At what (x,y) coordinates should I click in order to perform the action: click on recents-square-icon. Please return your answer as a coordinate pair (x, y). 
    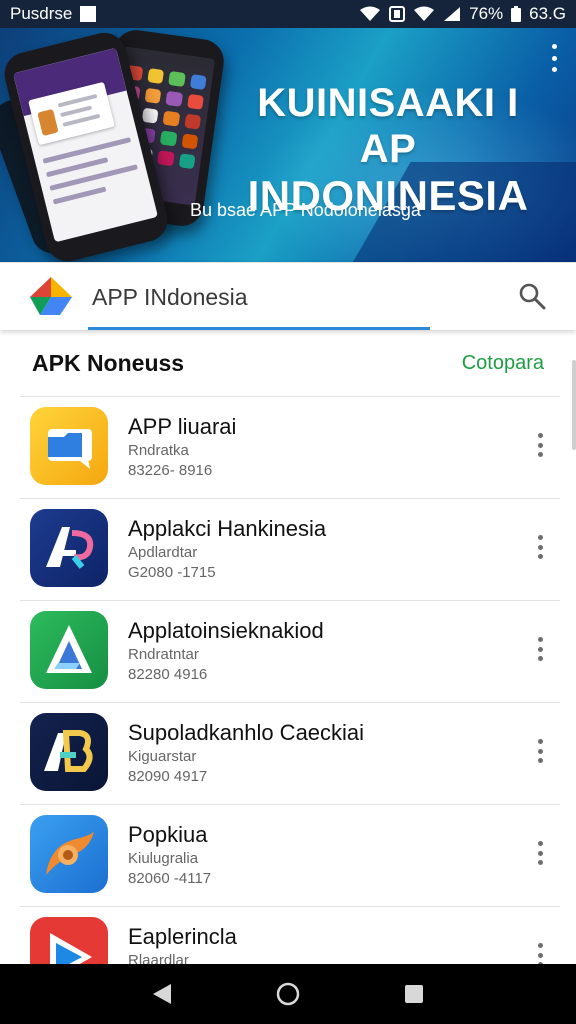
    Looking at the image, I should click on (414, 994).